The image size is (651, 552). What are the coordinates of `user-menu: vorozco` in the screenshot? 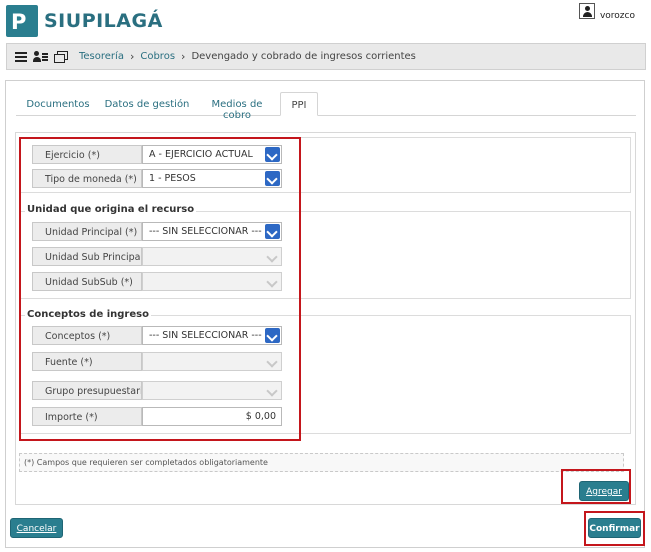 It's located at (606, 12).